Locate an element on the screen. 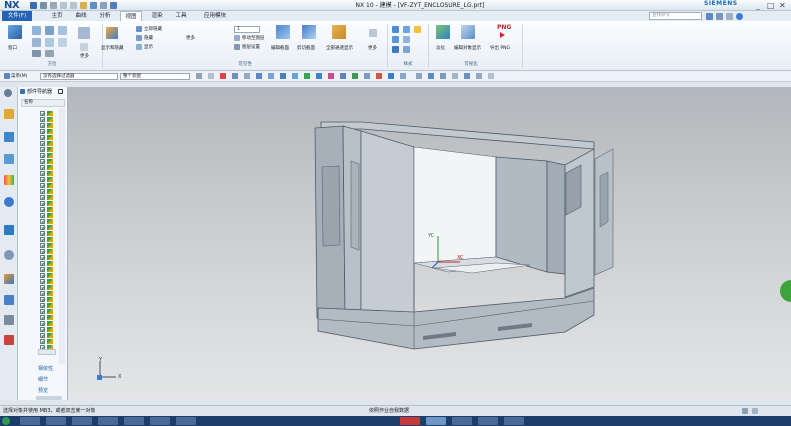 The height and width of the screenshot is (426, 791). undo-icon is located at coordinates (43, 5).